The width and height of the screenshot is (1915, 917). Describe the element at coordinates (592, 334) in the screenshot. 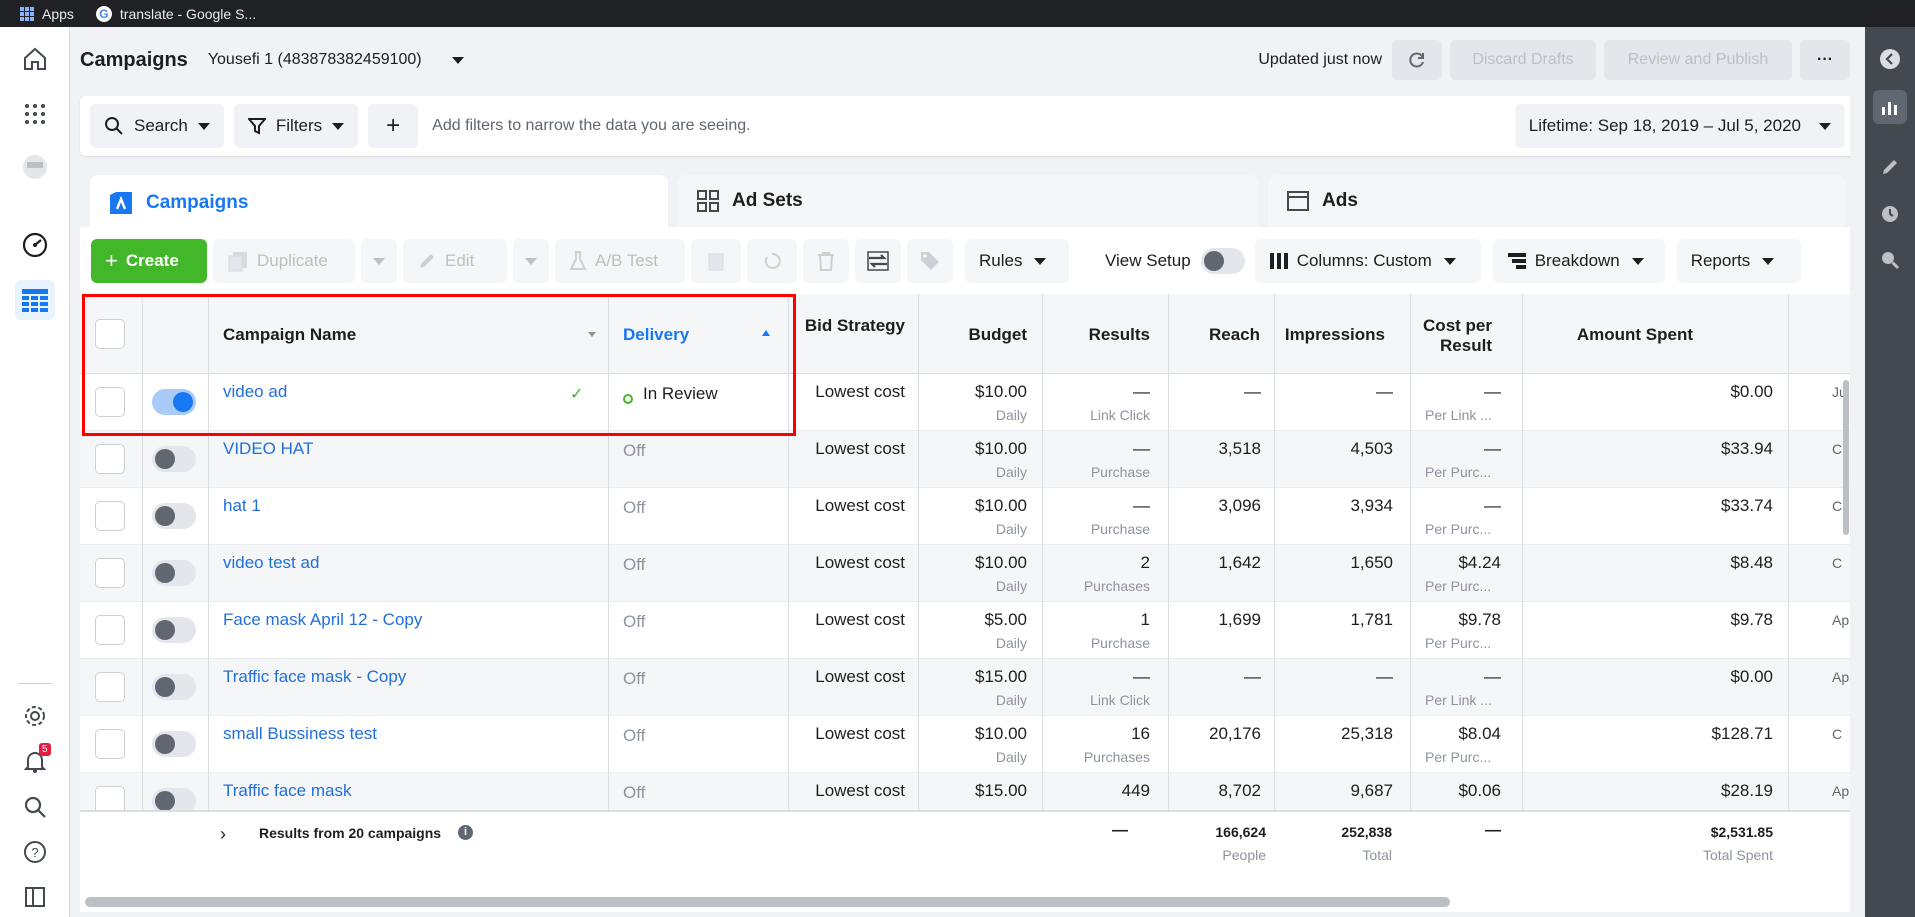

I see `sort-menu-icon` at that location.